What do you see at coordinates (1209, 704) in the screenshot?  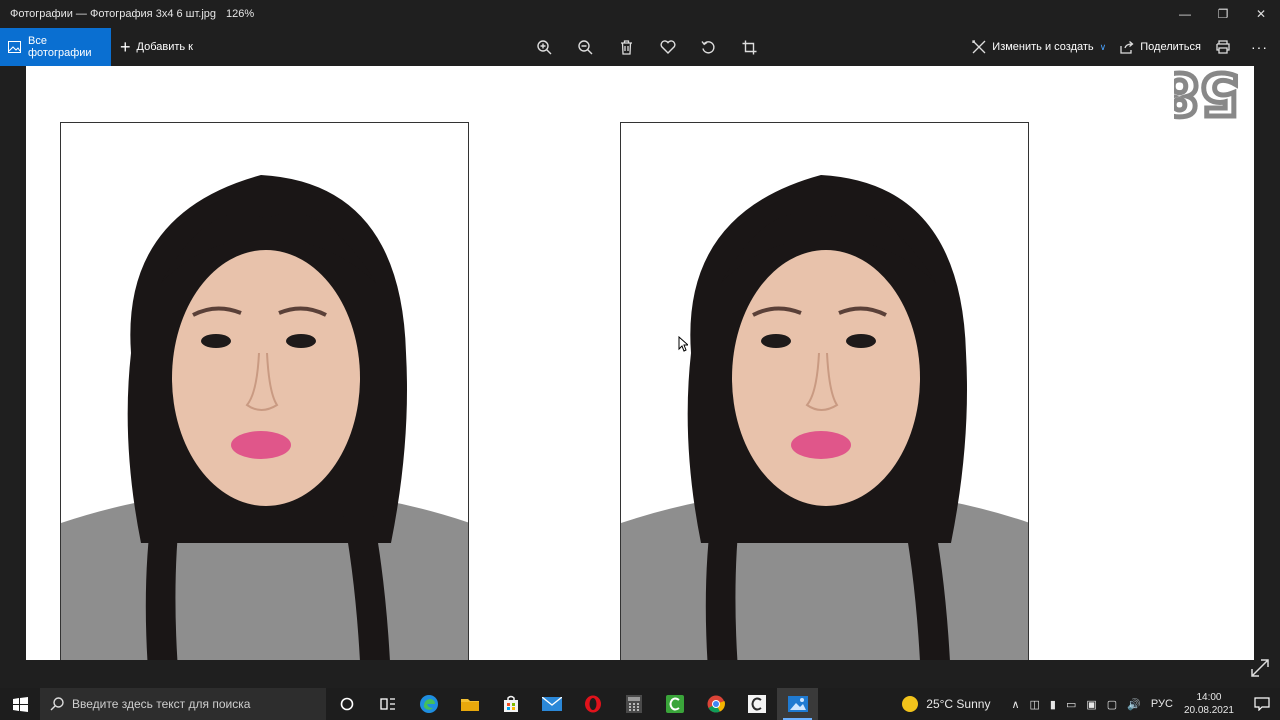 I see `clock: 14:00 20.08.2021` at bounding box center [1209, 704].